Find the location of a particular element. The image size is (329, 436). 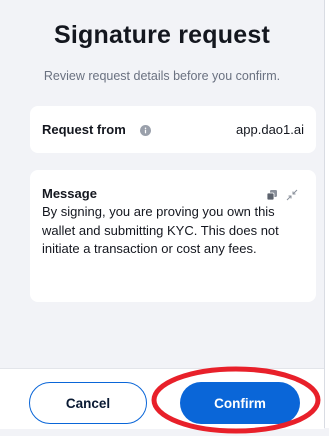

message-label: Message is located at coordinates (69, 193).